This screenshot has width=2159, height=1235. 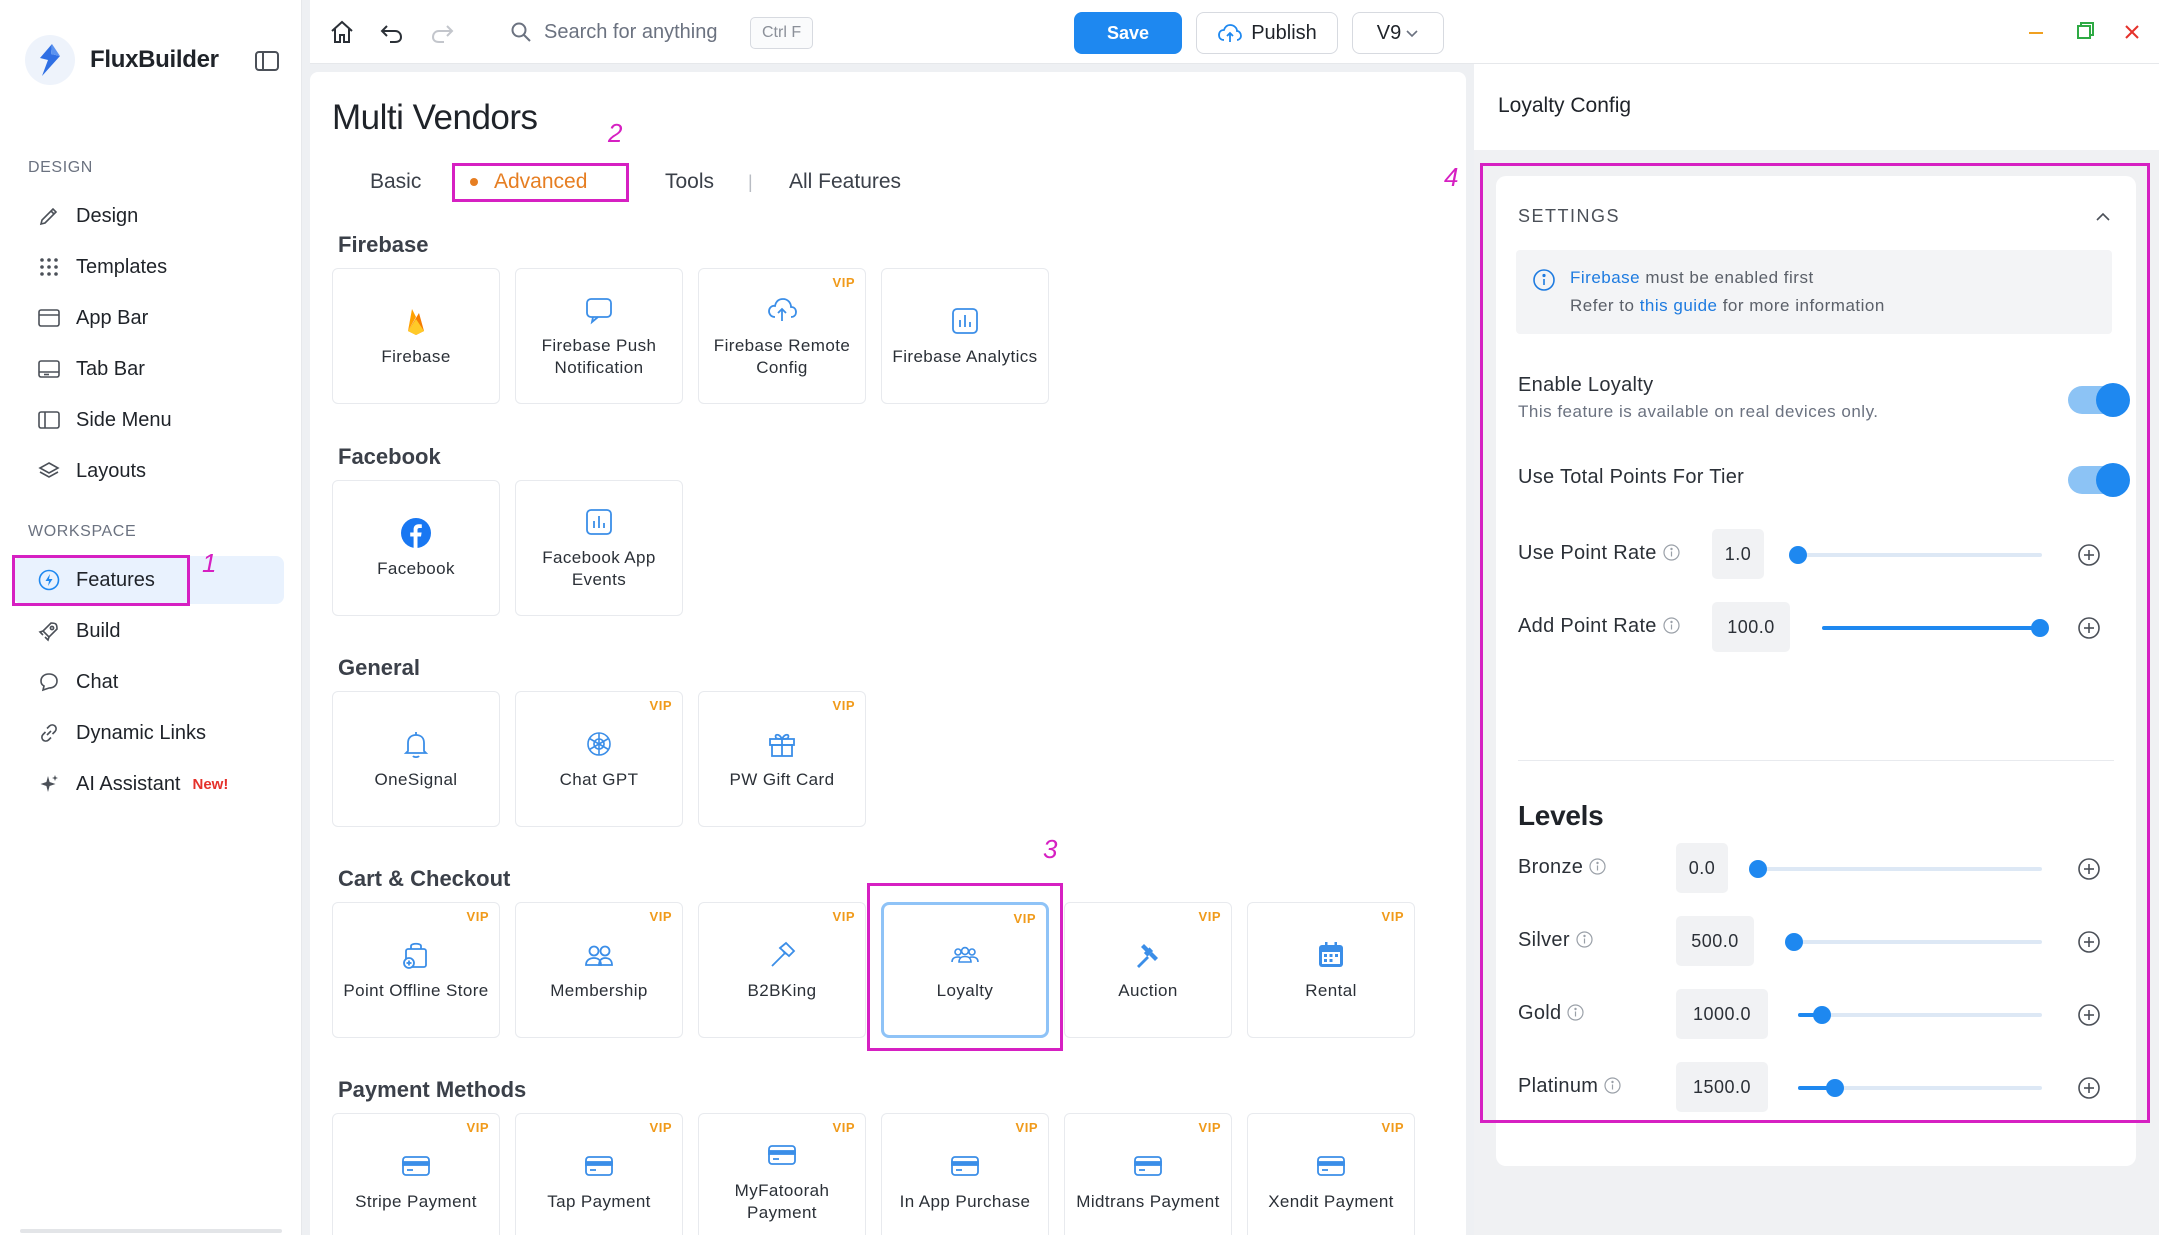 I want to click on side-menu-icon, so click(x=49, y=420).